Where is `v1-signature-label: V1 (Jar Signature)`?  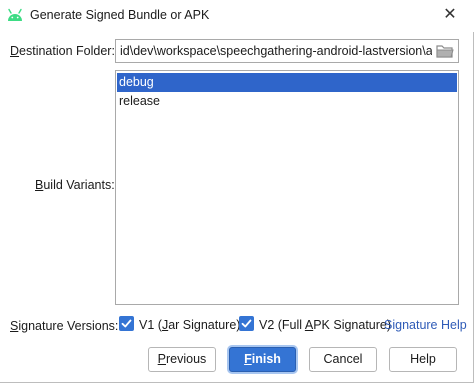
v1-signature-label: V1 (Jar Signature) is located at coordinates (189, 325).